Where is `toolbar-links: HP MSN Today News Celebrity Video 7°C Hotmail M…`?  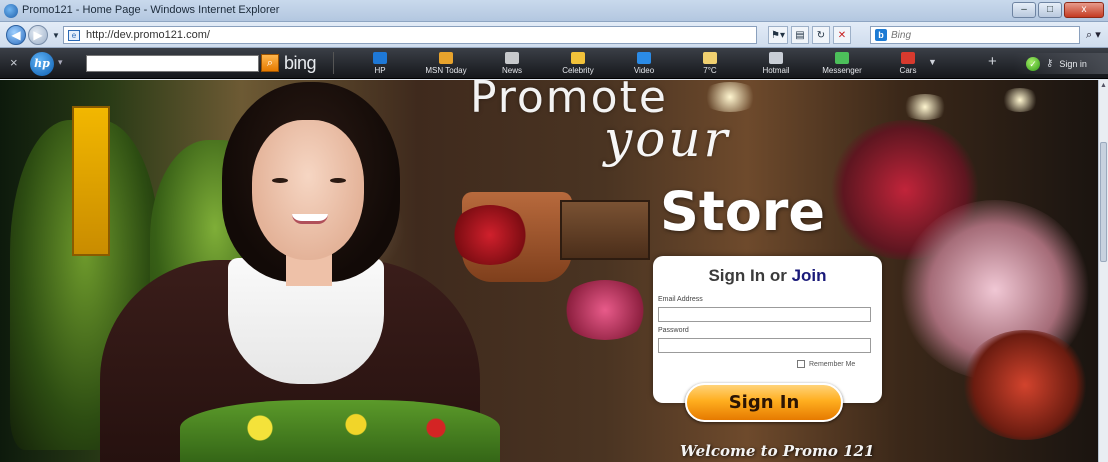
toolbar-links: HP MSN Today News Celebrity Video 7°C Hotmail M… is located at coordinates (644, 63).